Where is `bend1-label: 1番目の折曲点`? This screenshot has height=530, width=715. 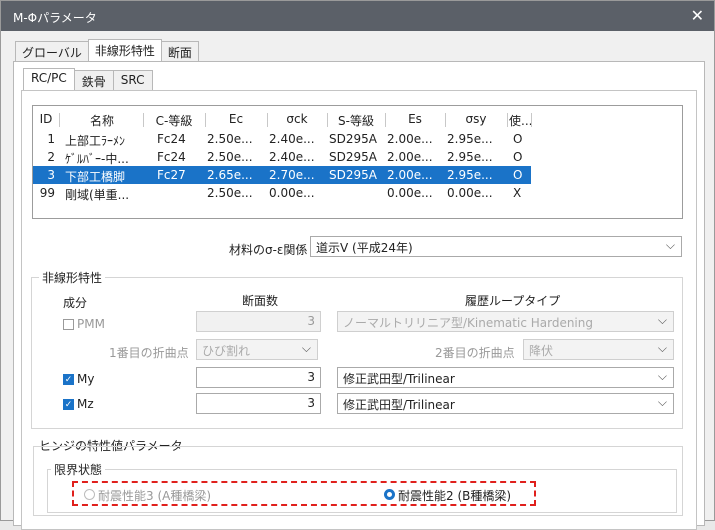 bend1-label: 1番目の折曲点 is located at coordinates (149, 353).